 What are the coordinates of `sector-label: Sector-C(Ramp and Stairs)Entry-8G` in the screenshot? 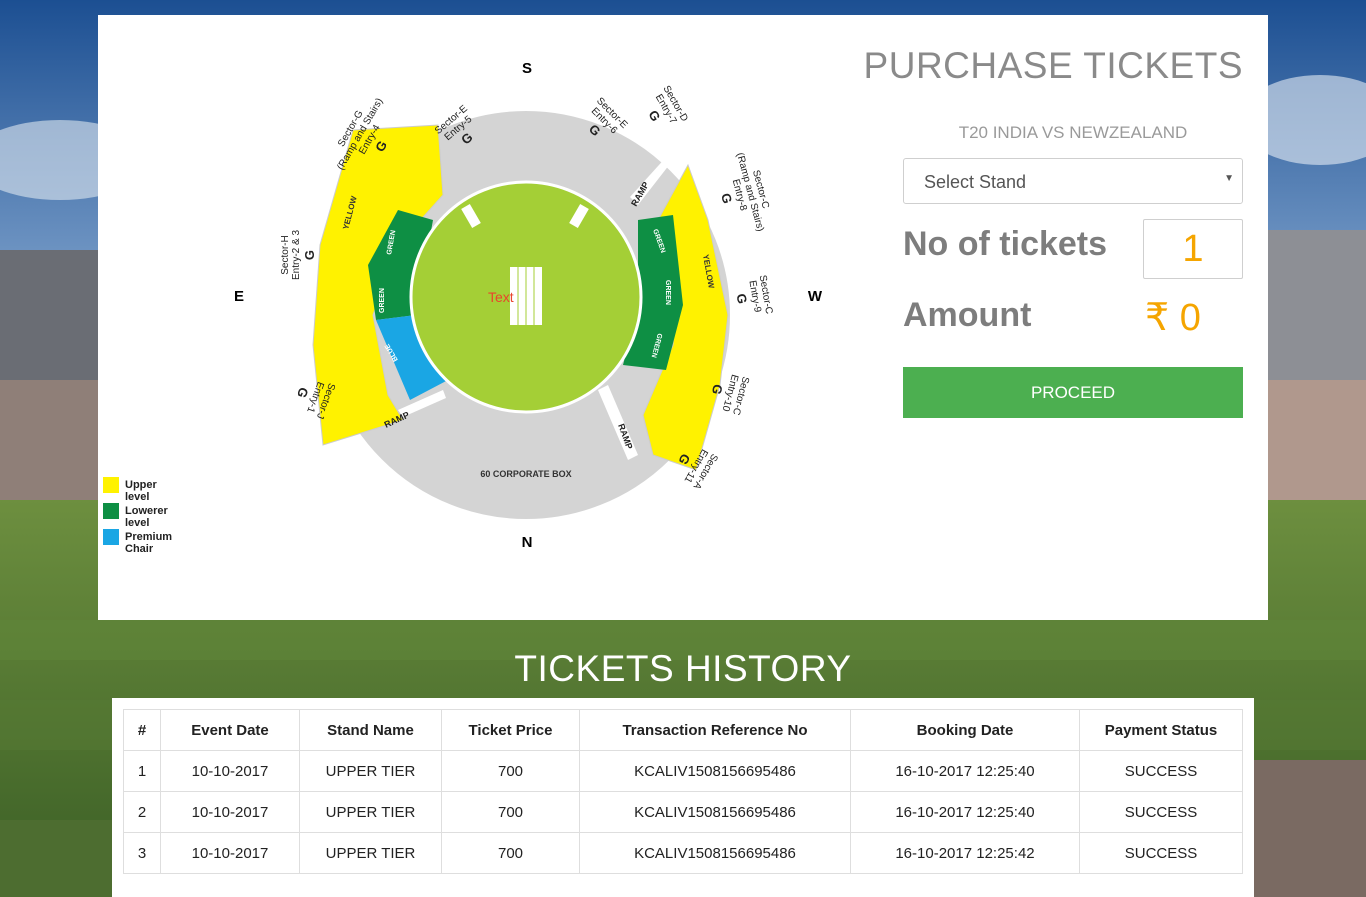 It's located at (742, 194).